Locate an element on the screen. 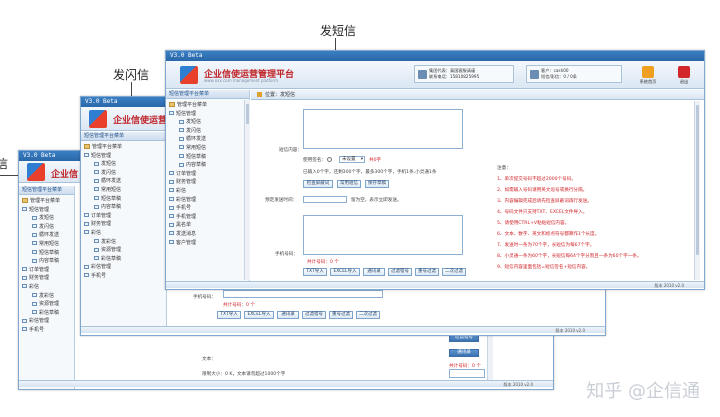 This screenshot has width=720, height=417. user-icon is located at coordinates (534, 74).